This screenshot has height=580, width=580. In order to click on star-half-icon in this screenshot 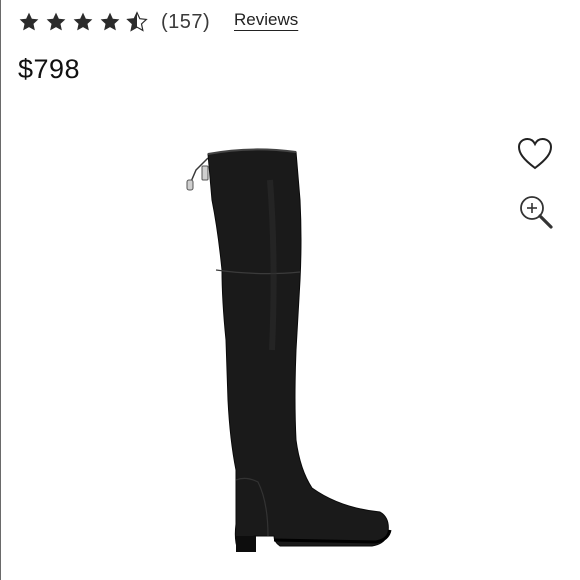, I will do `click(137, 22)`.